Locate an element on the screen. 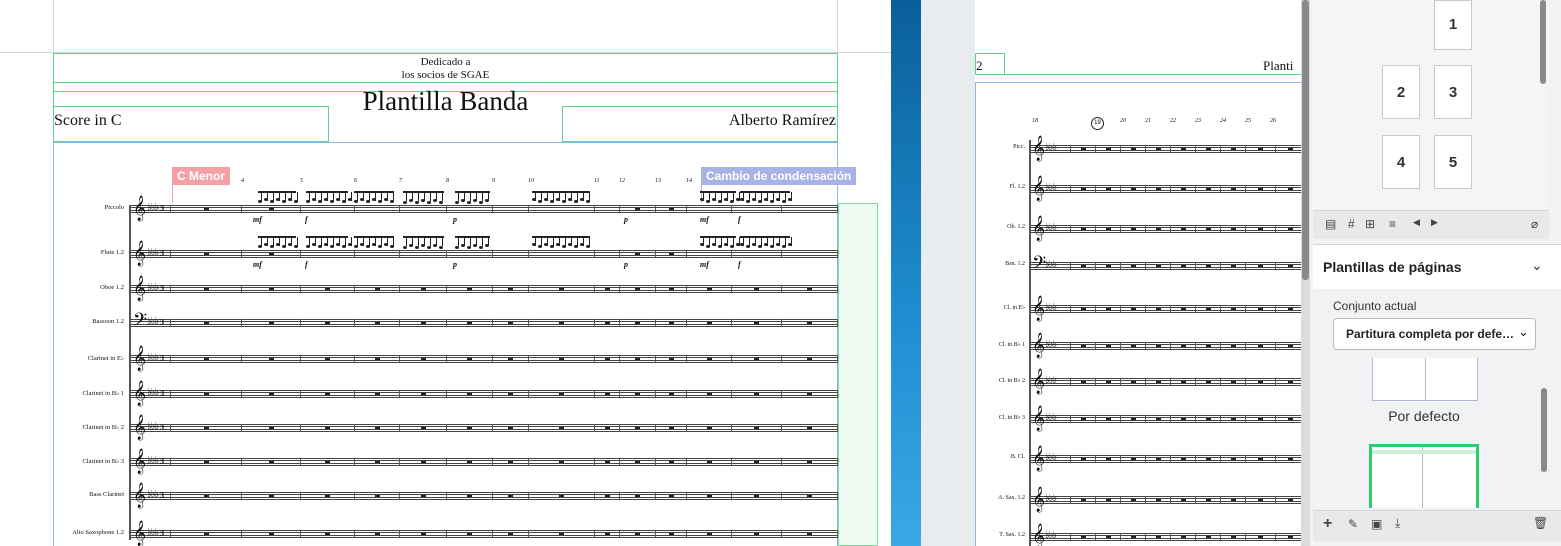  instrument-name: Clarinet in B♭ 1 is located at coordinates (82, 393).